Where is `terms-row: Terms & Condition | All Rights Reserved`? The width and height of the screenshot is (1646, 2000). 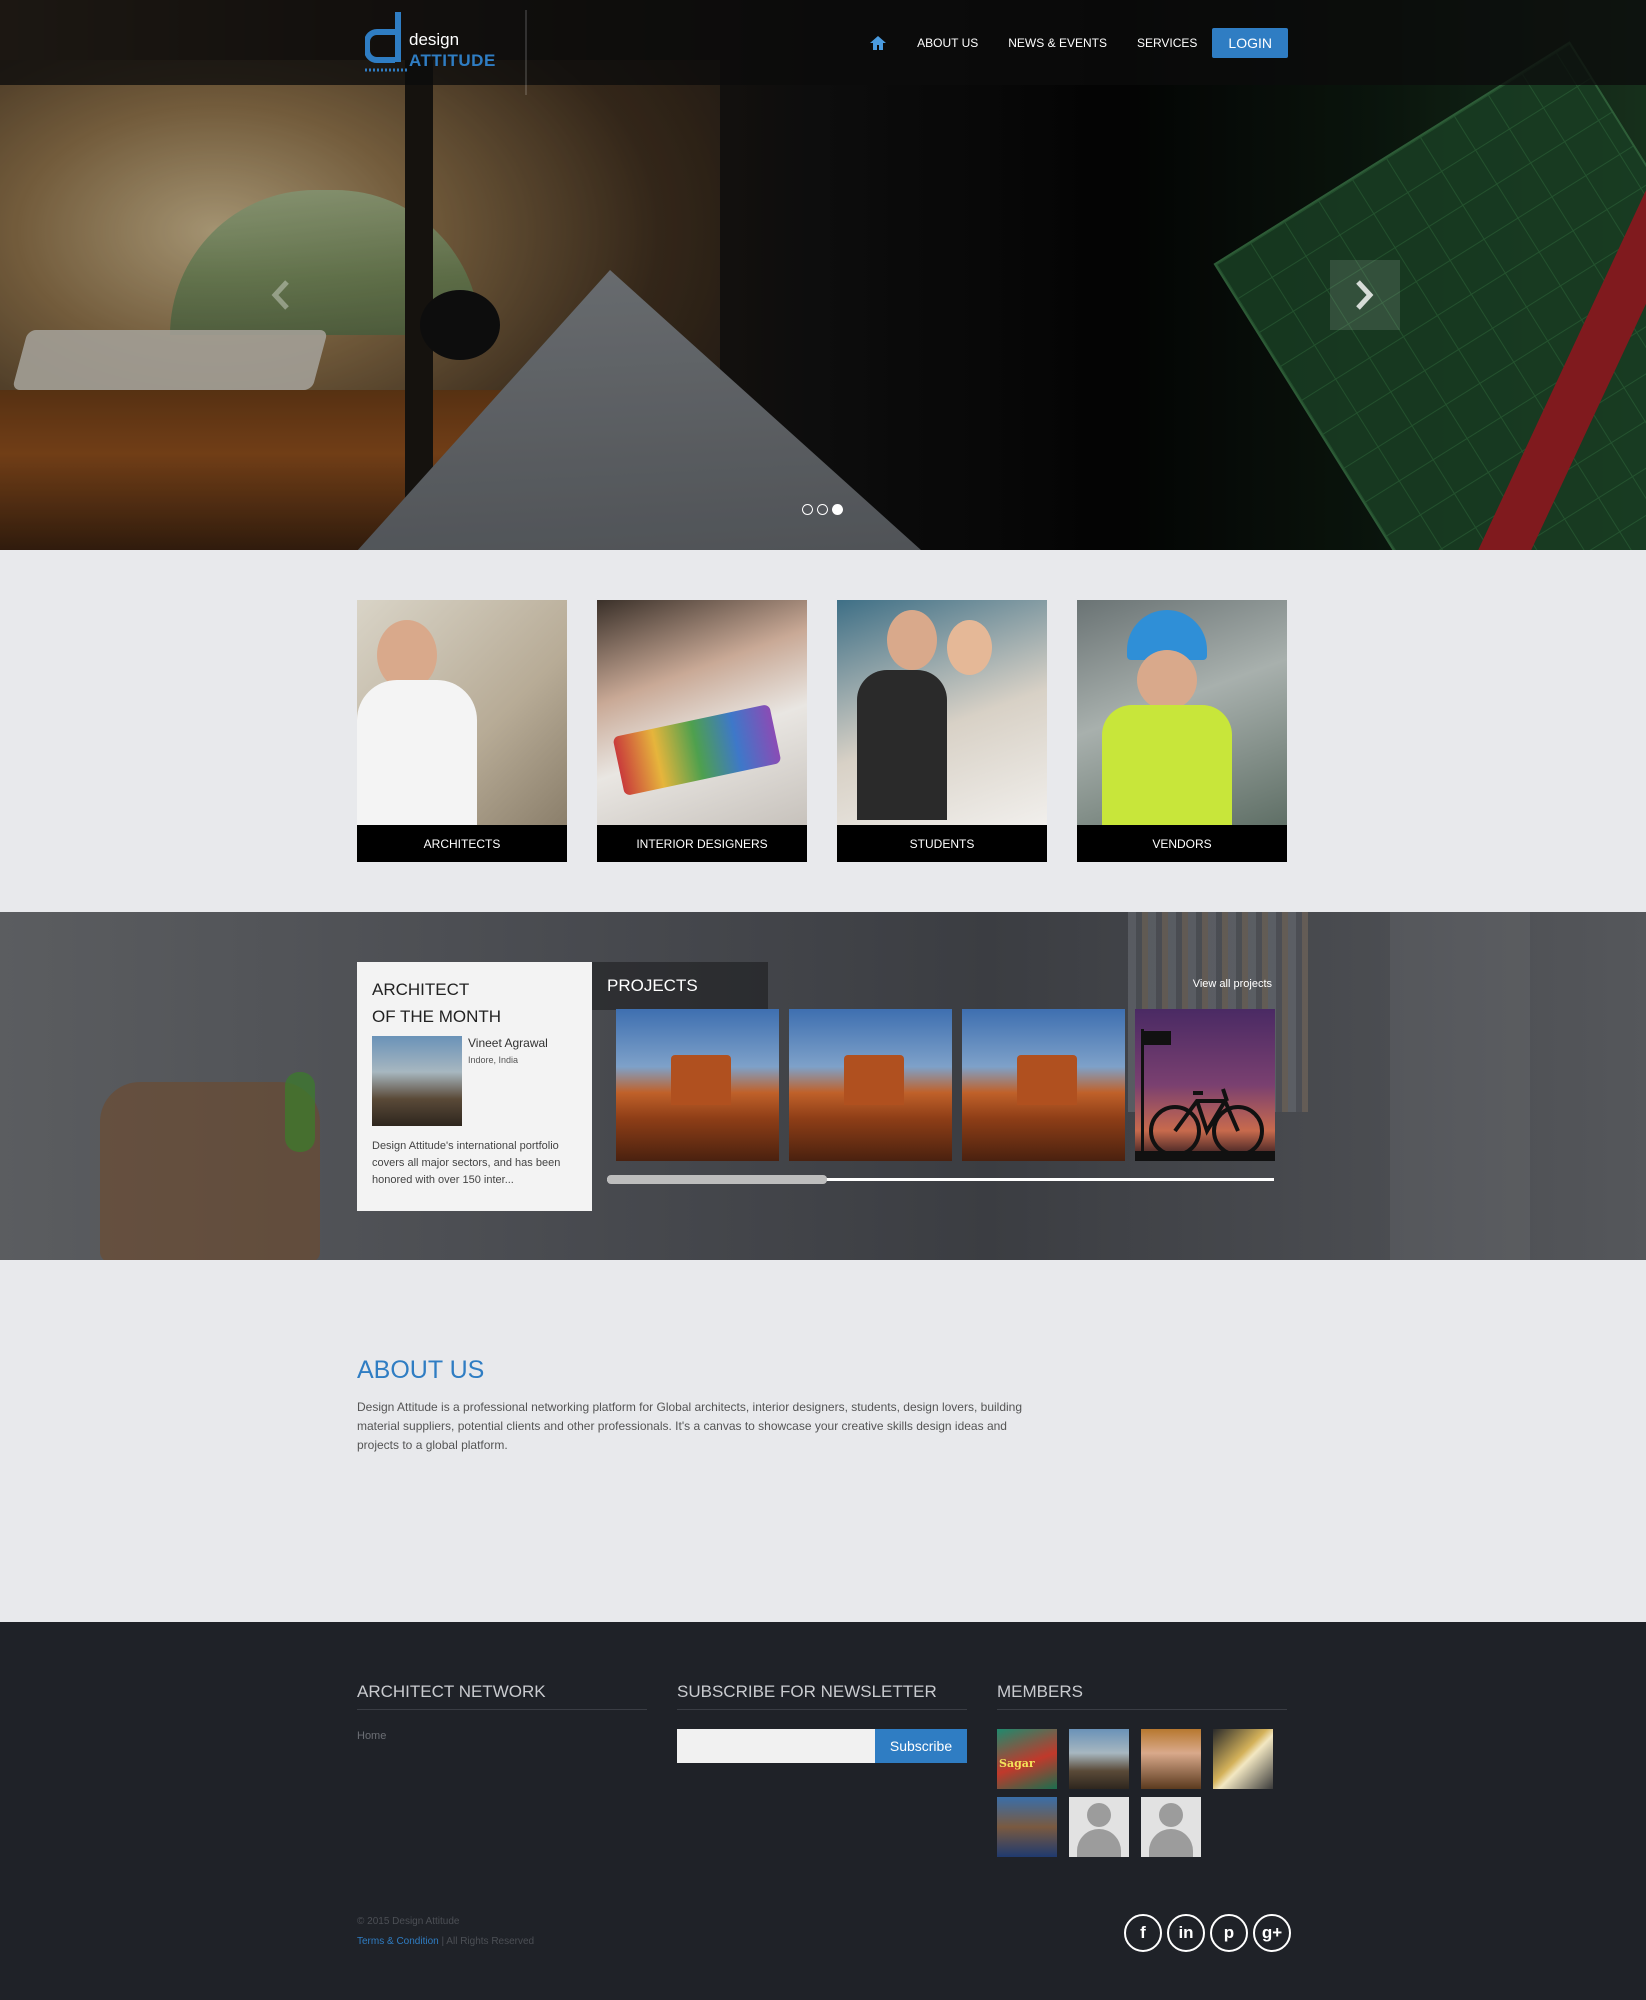 terms-row: Terms & Condition | All Rights Reserved is located at coordinates (445, 1941).